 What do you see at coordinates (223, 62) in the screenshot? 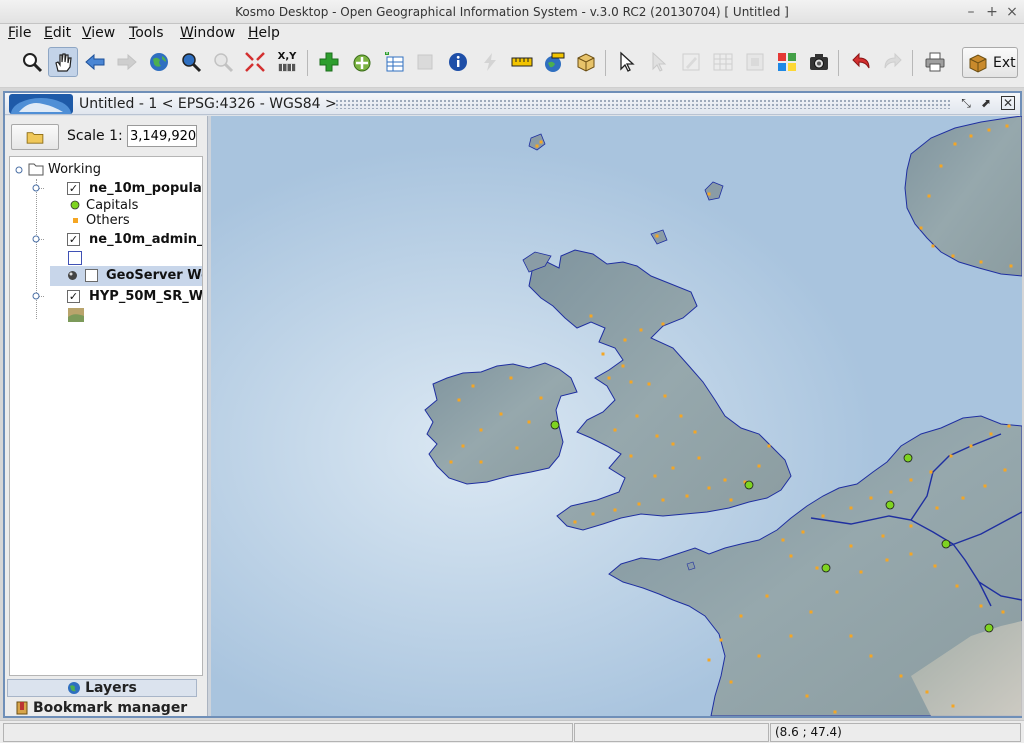
I see `zoom-to-selection-icon` at bounding box center [223, 62].